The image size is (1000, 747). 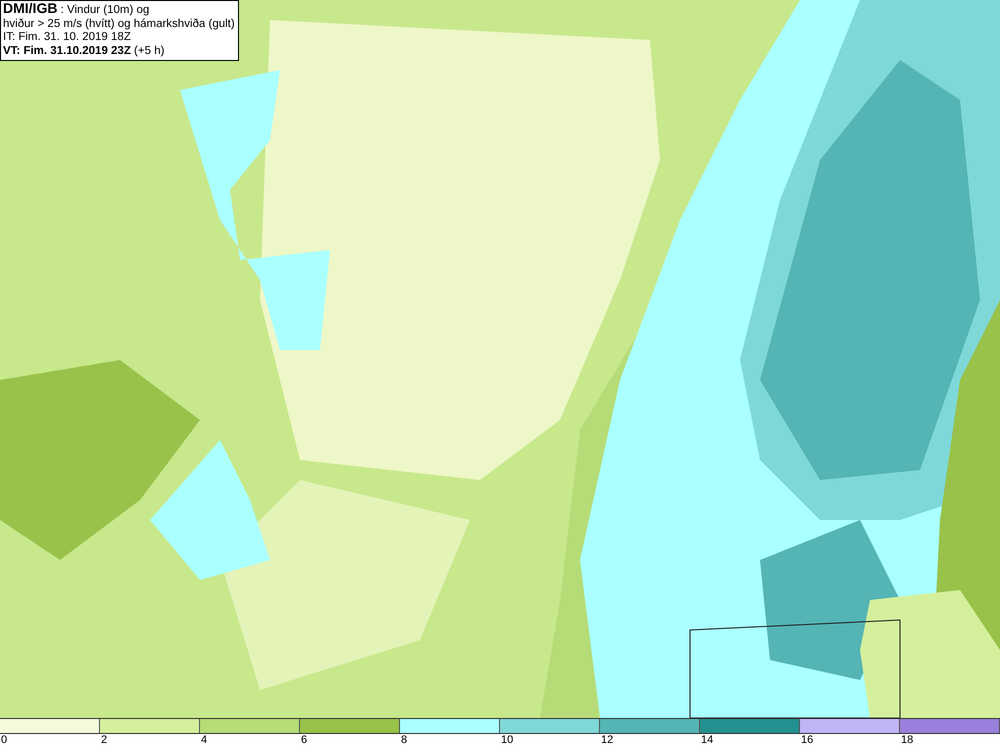 I want to click on title-text: hviður > 25 m/s (hvítt) og hámarkshviða (gult), so click(x=119, y=24).